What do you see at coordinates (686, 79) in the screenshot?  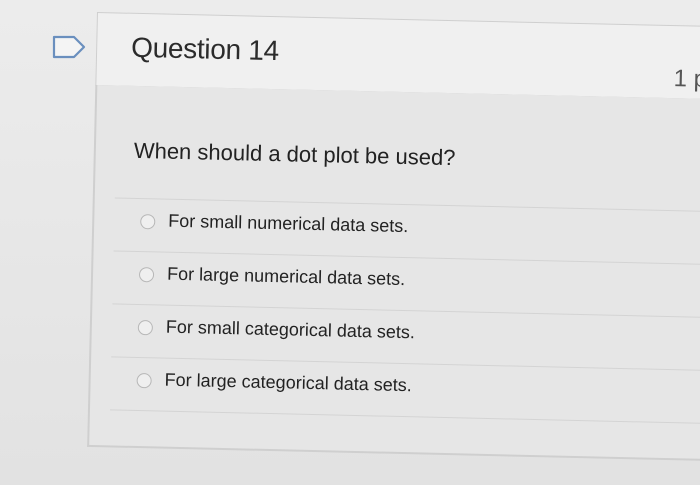 I see `question-points: 1 p` at bounding box center [686, 79].